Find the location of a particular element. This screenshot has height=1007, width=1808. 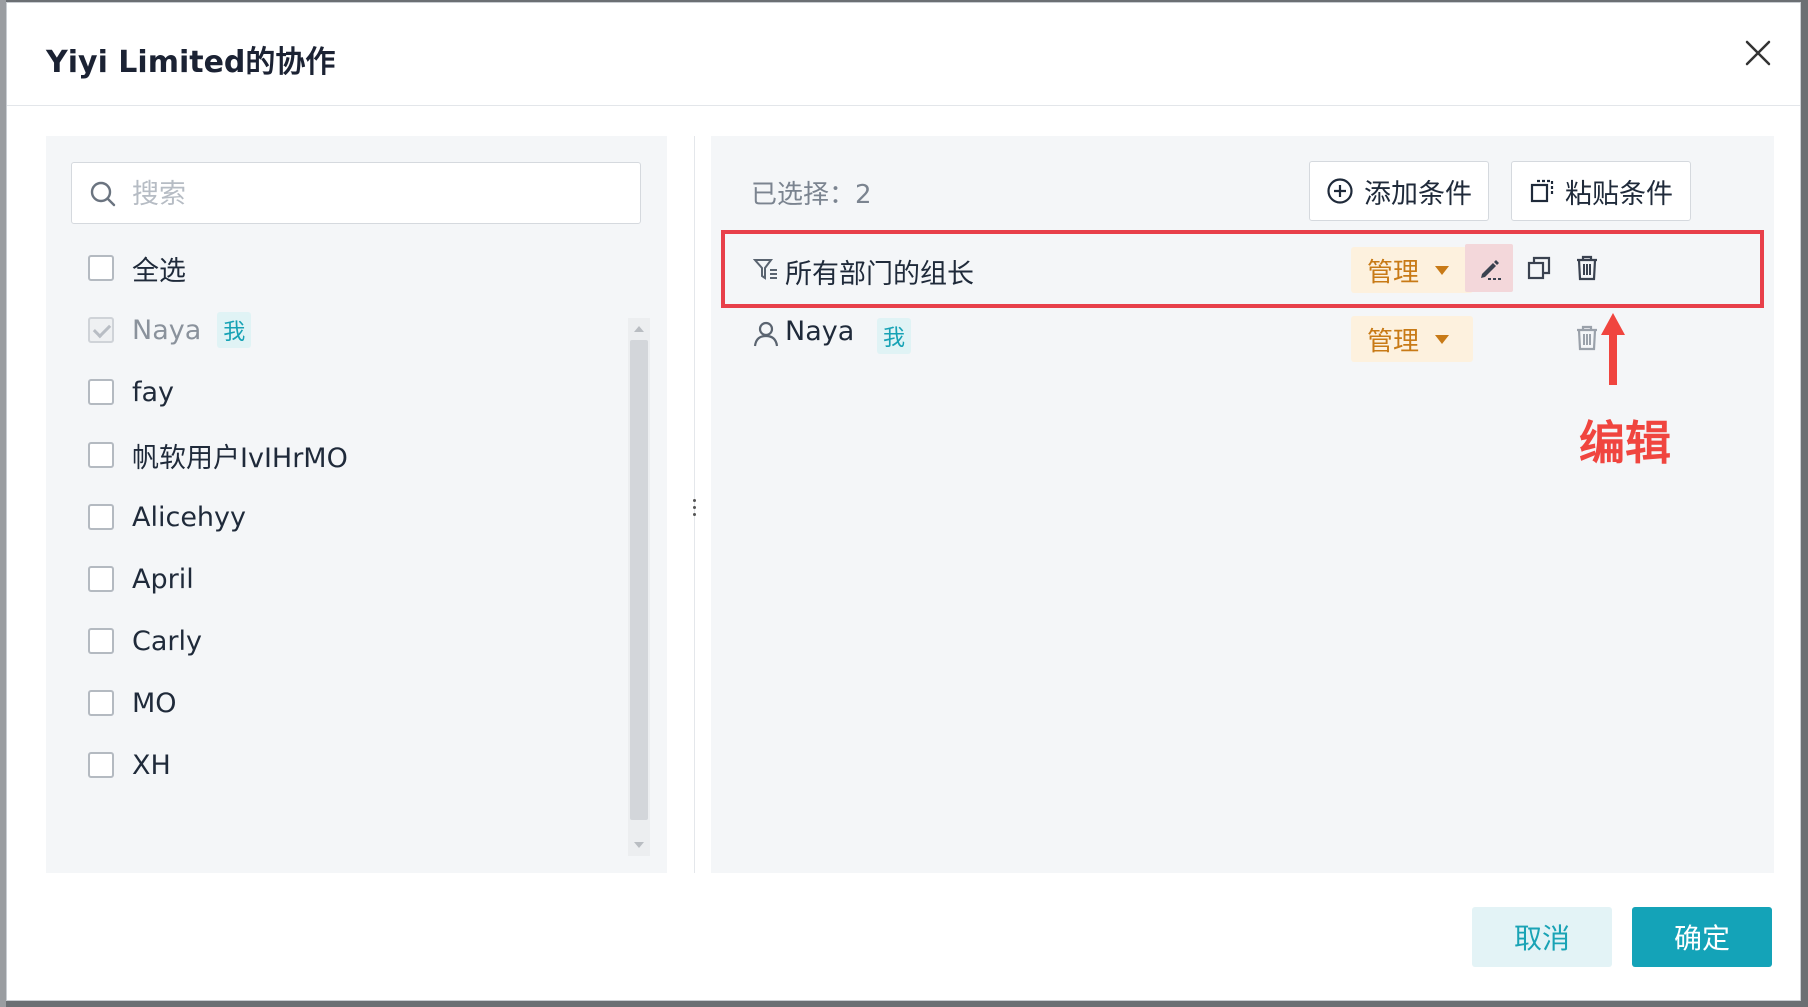

add-condition-label: 添加条件 is located at coordinates (1418, 194).